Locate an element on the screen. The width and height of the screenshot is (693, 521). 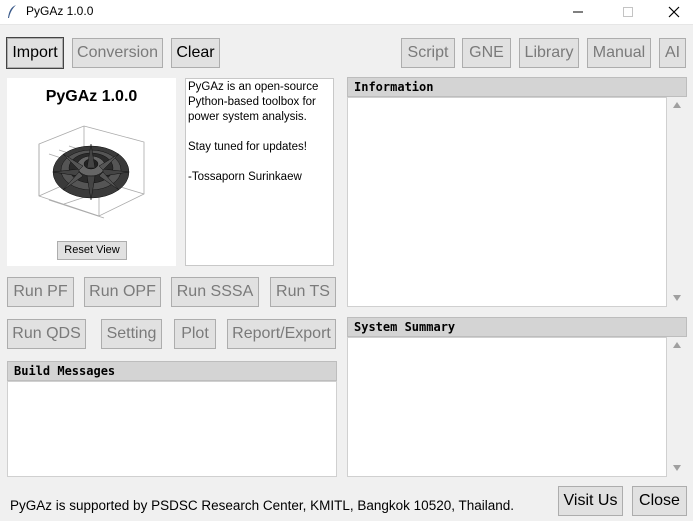
information-header: Information is located at coordinates (517, 87).